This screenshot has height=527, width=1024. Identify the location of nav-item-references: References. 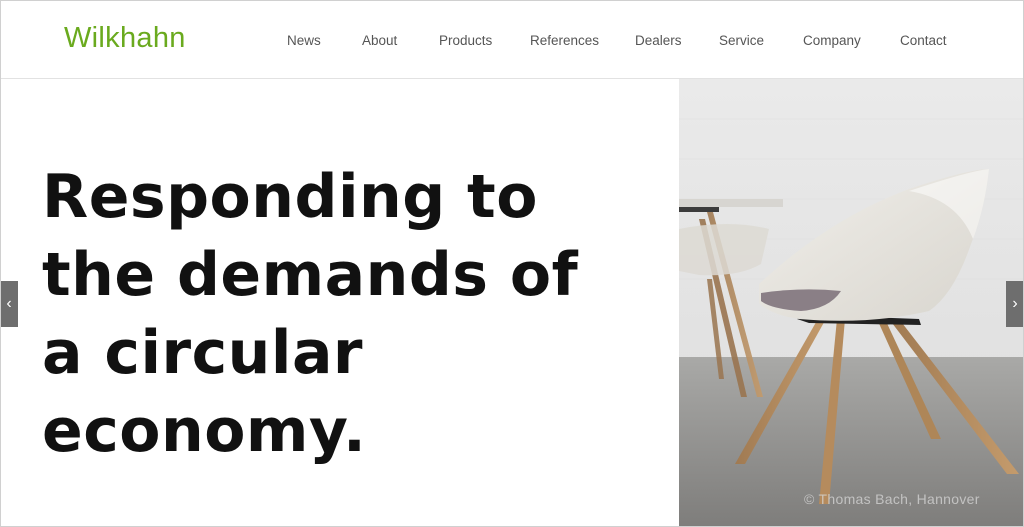
(564, 41).